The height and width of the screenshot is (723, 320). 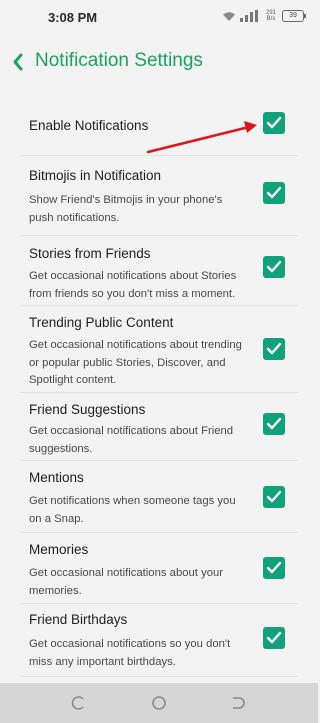 I want to click on divider, so click(x=159, y=676).